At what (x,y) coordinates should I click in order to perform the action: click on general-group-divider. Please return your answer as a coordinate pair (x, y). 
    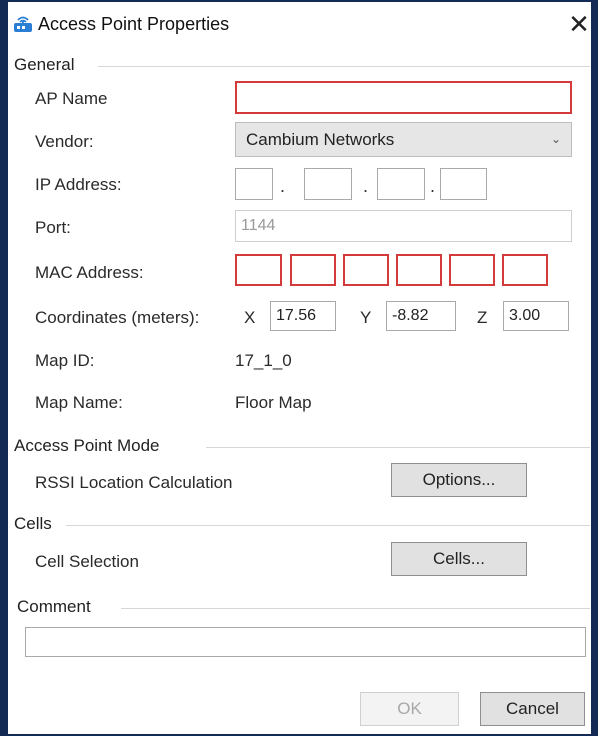
    Looking at the image, I should click on (344, 66).